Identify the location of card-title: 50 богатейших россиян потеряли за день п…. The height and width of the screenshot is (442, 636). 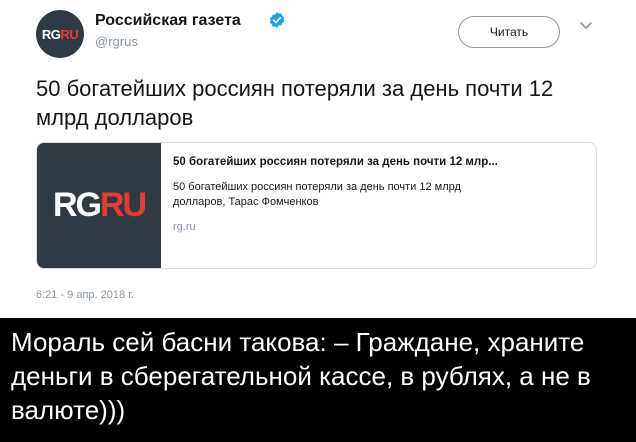
(378, 162).